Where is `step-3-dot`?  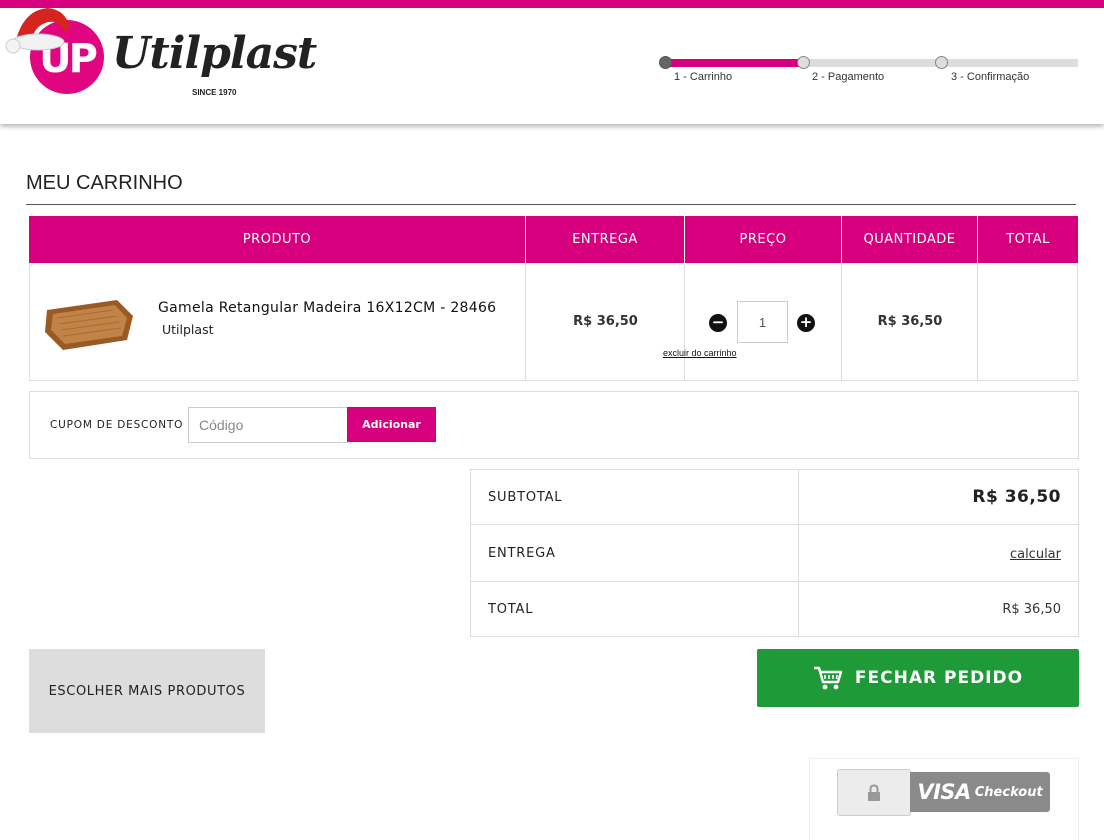 step-3-dot is located at coordinates (941, 62).